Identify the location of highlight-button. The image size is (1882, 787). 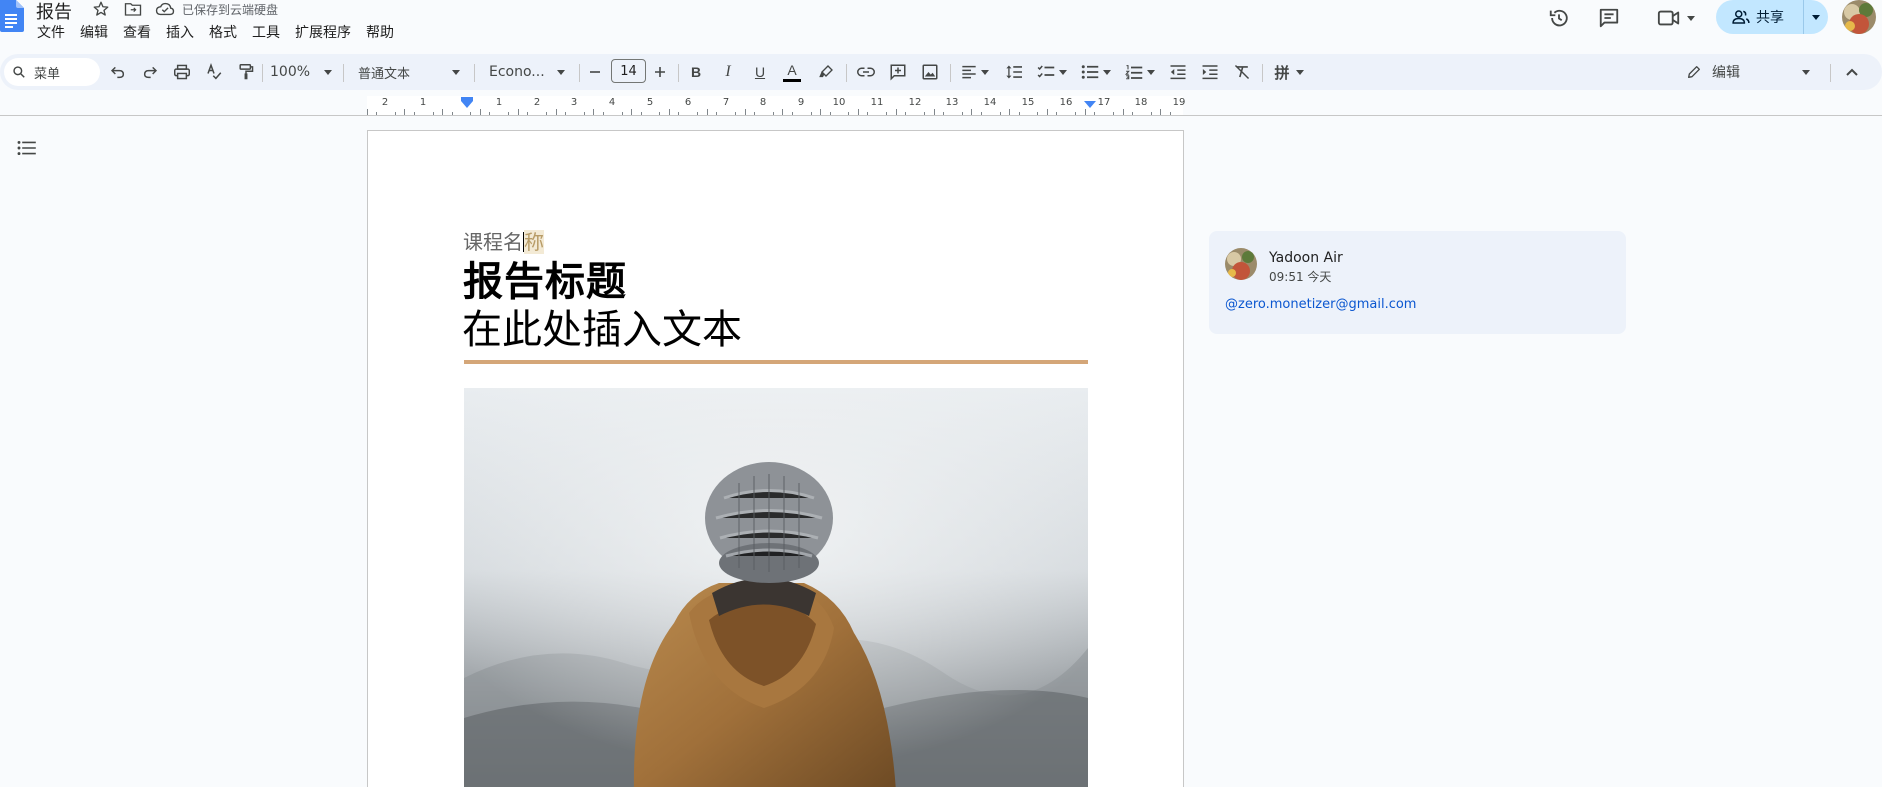
(826, 72).